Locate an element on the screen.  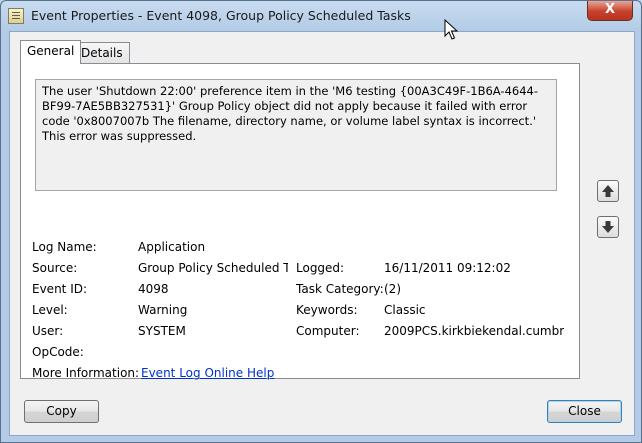
tab-general: General is located at coordinates (51, 52).